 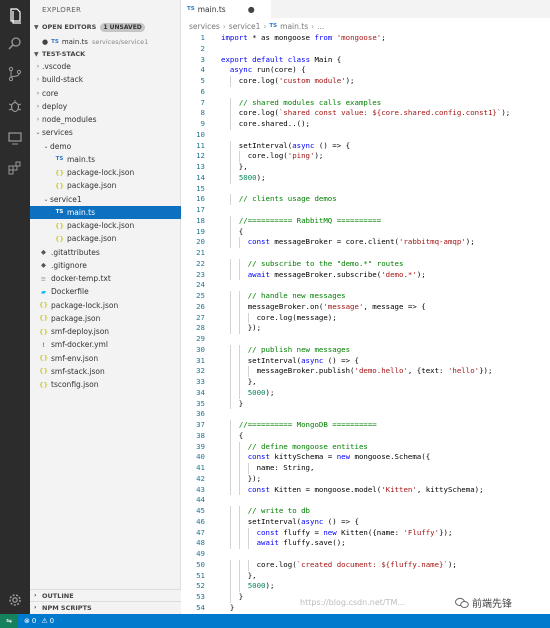 What do you see at coordinates (105, 595) in the screenshot?
I see `outline-panel-header: › OUTLINE` at bounding box center [105, 595].